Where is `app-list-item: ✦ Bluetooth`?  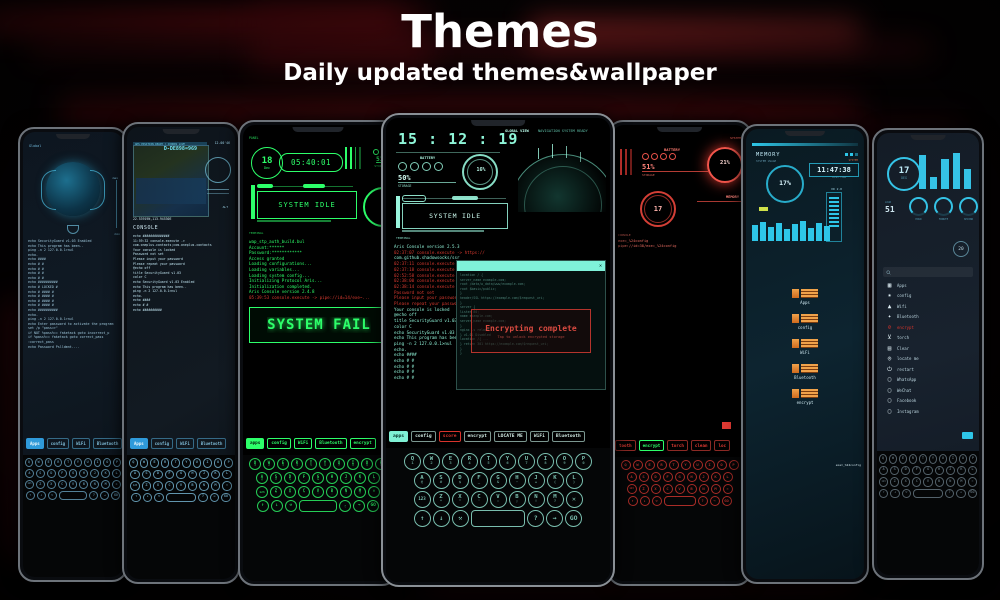 app-list-item: ✦ Bluetooth is located at coordinates (928, 317).